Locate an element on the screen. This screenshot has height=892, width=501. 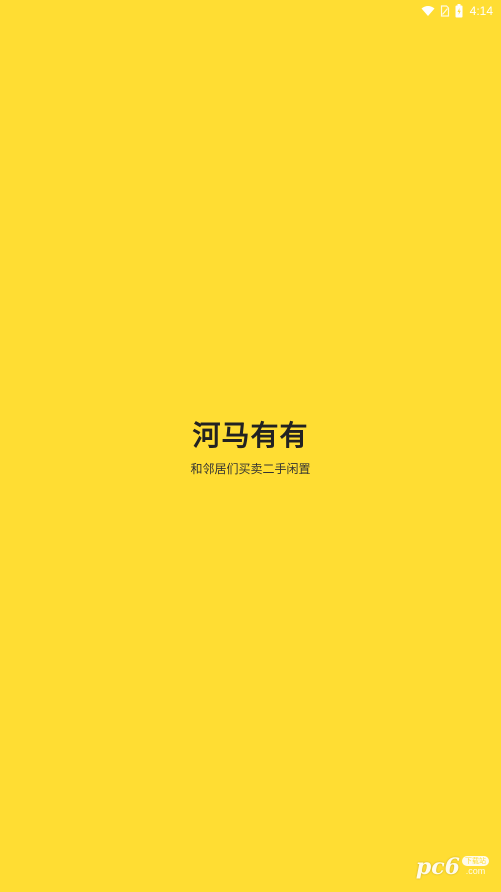
app-slogan: 和邻居们买卖二手闲置 is located at coordinates (250, 469).